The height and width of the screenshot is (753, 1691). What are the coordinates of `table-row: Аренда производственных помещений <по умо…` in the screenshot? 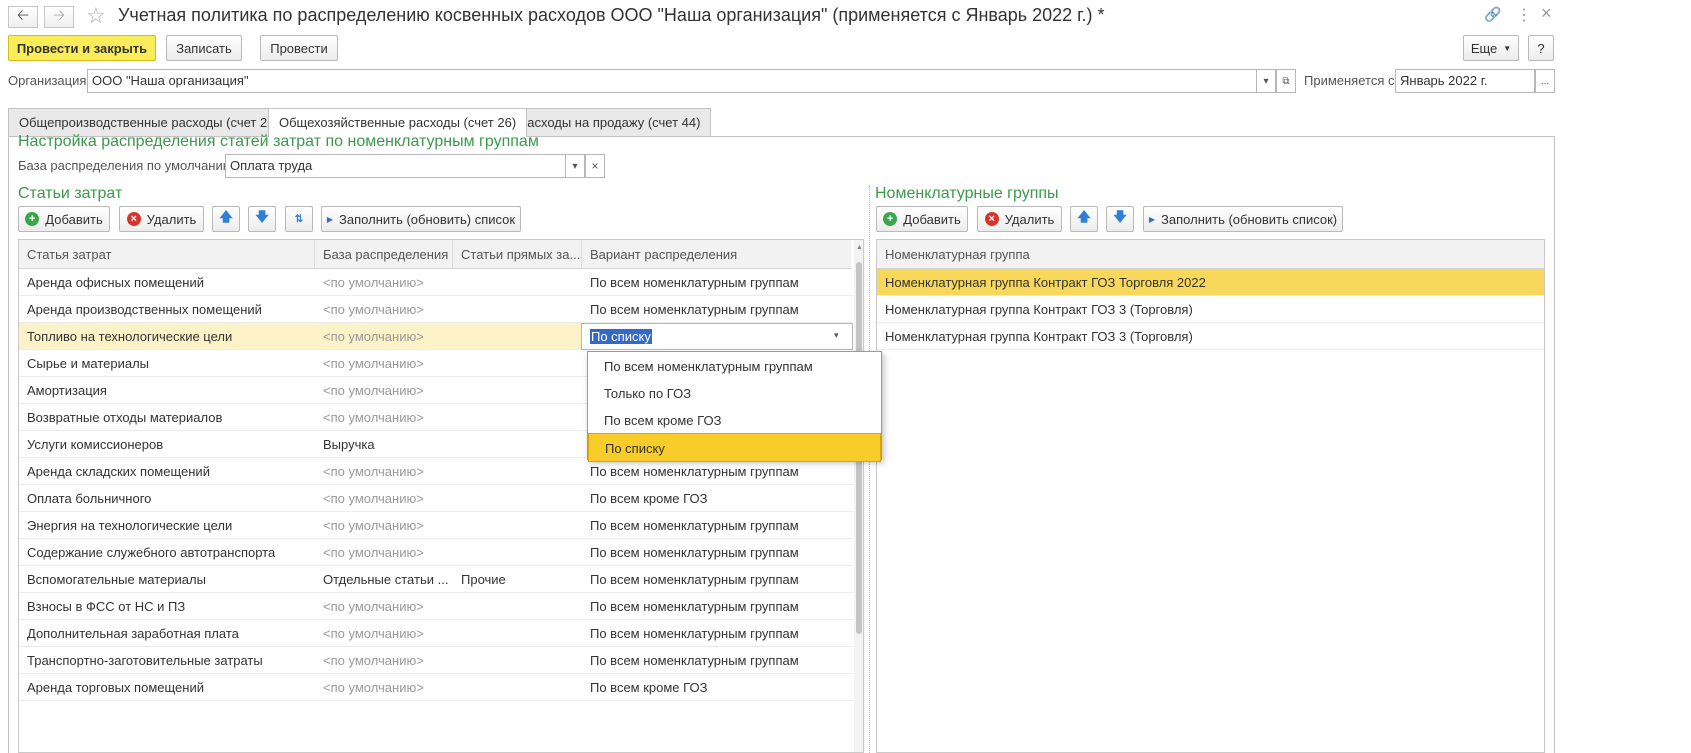 It's located at (436, 309).